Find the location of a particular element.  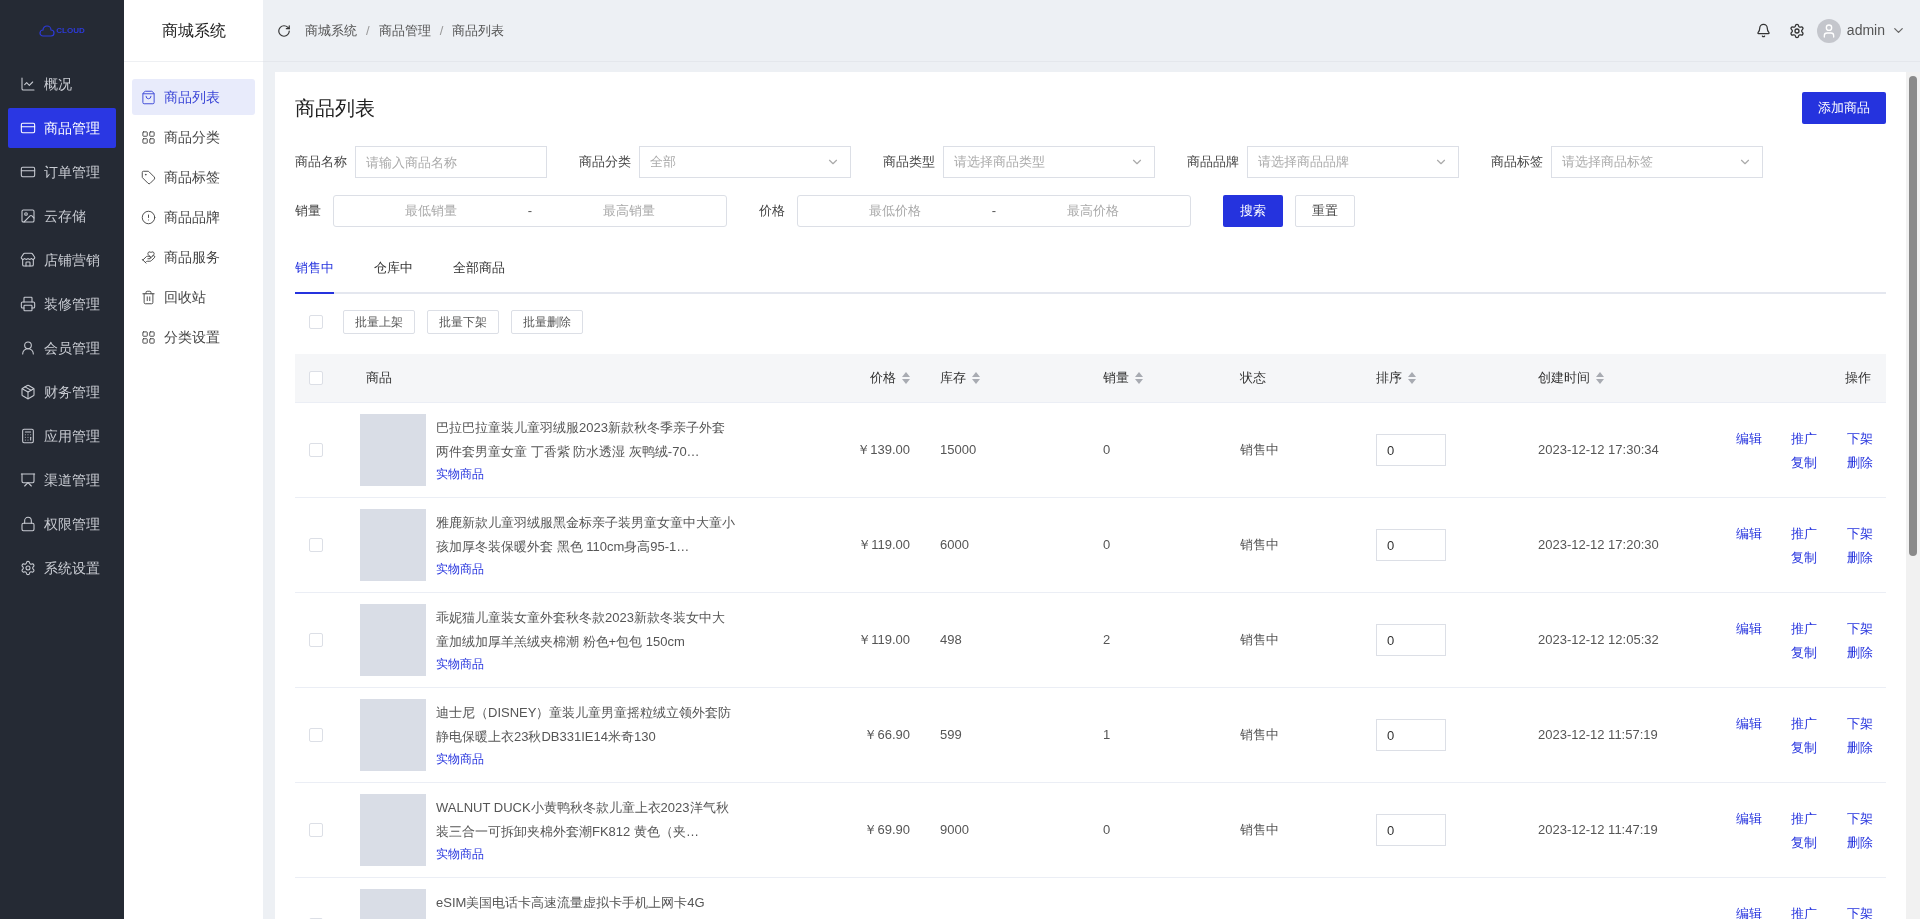

filter-label: 销量 is located at coordinates (308, 211).